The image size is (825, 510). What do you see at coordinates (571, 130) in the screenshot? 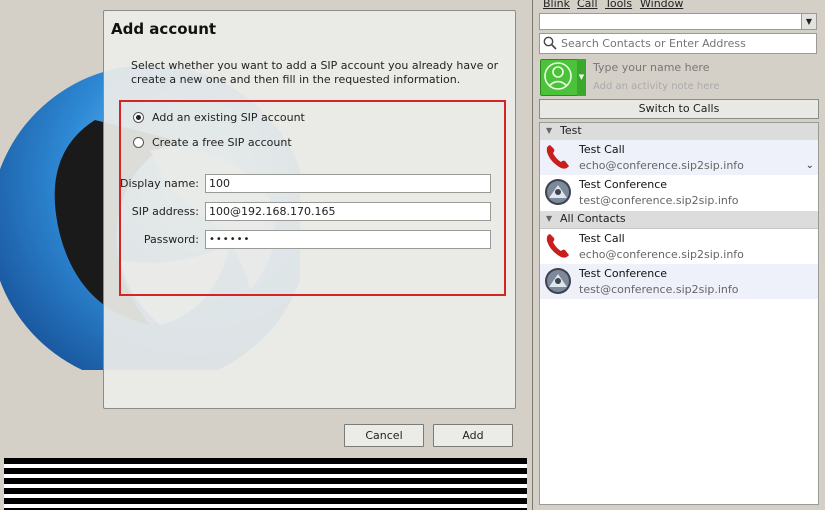
I see `group-label: Test` at bounding box center [571, 130].